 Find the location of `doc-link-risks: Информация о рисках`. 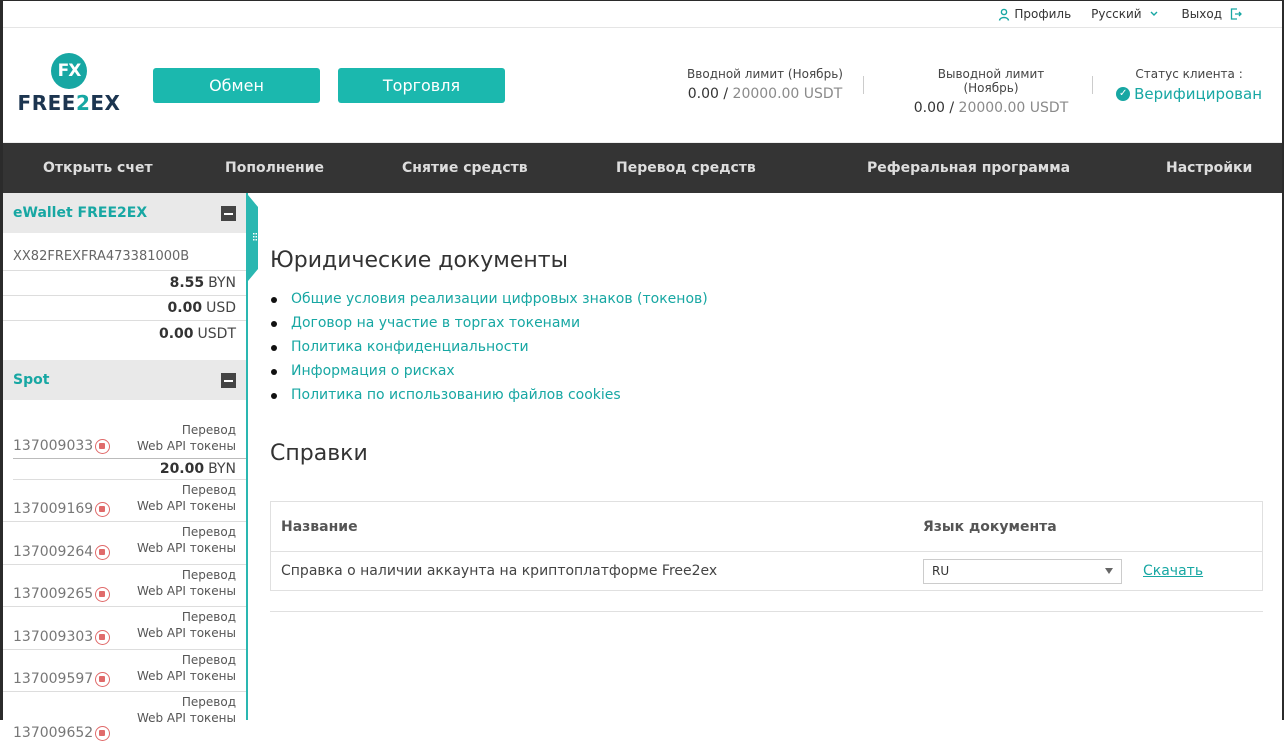

doc-link-risks: Информация о рисках is located at coordinates (373, 371).